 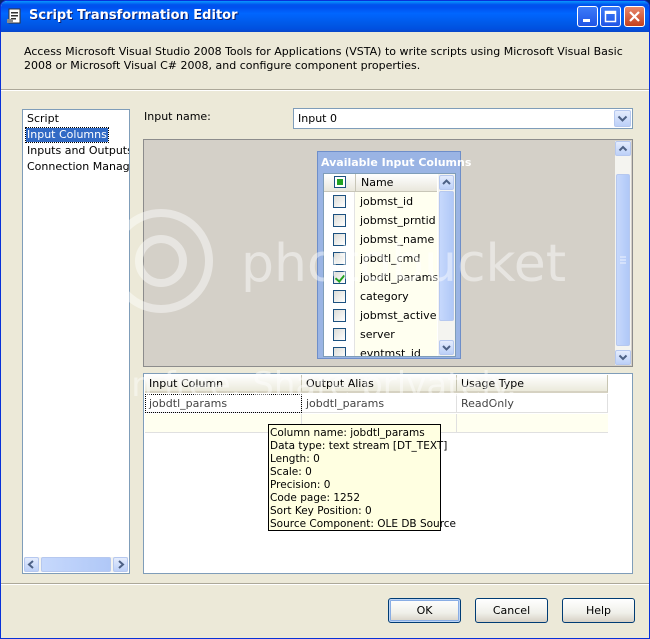 What do you see at coordinates (177, 116) in the screenshot?
I see `input-name-label: Input name:` at bounding box center [177, 116].